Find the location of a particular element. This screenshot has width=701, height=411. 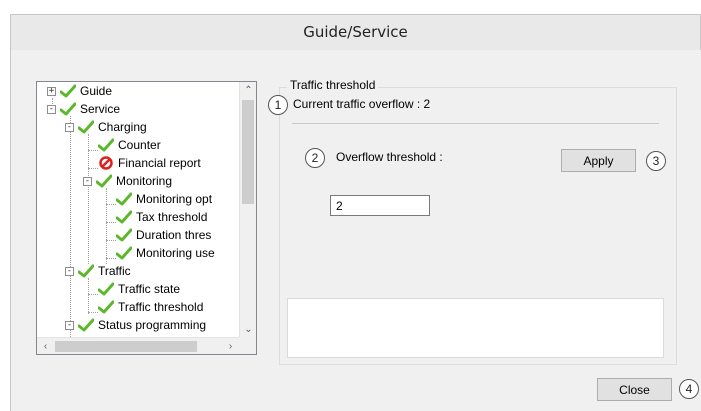

window-title: Guide/Service is located at coordinates (355, 32).